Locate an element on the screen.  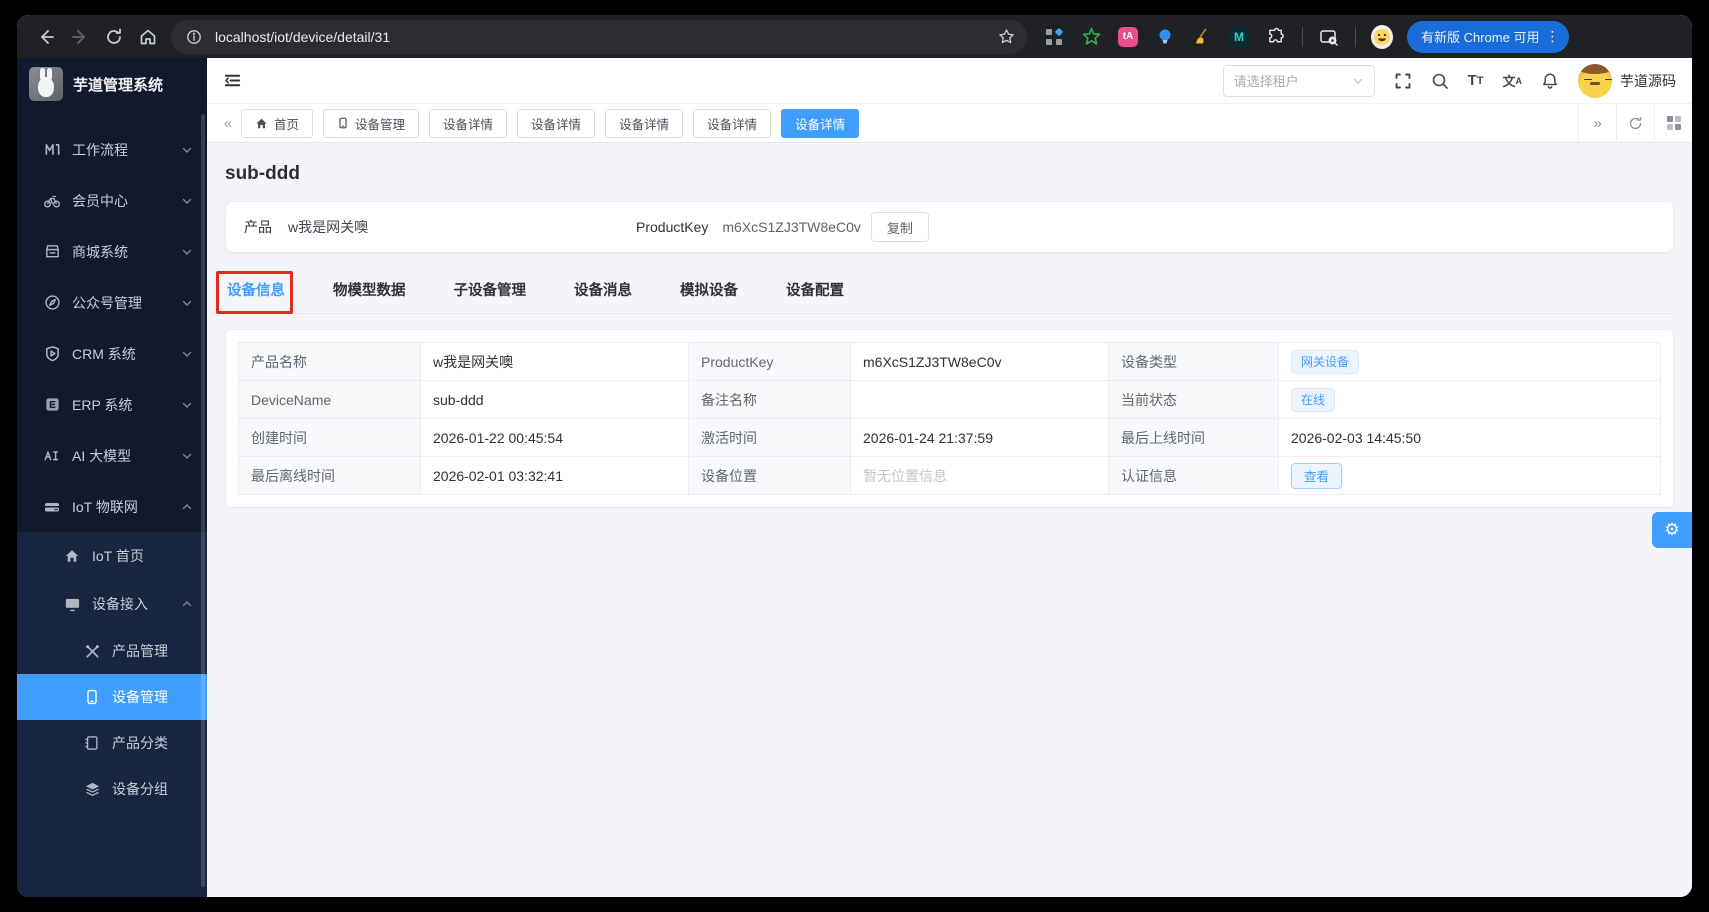
emoji-profile-icon is located at coordinates (1382, 36).